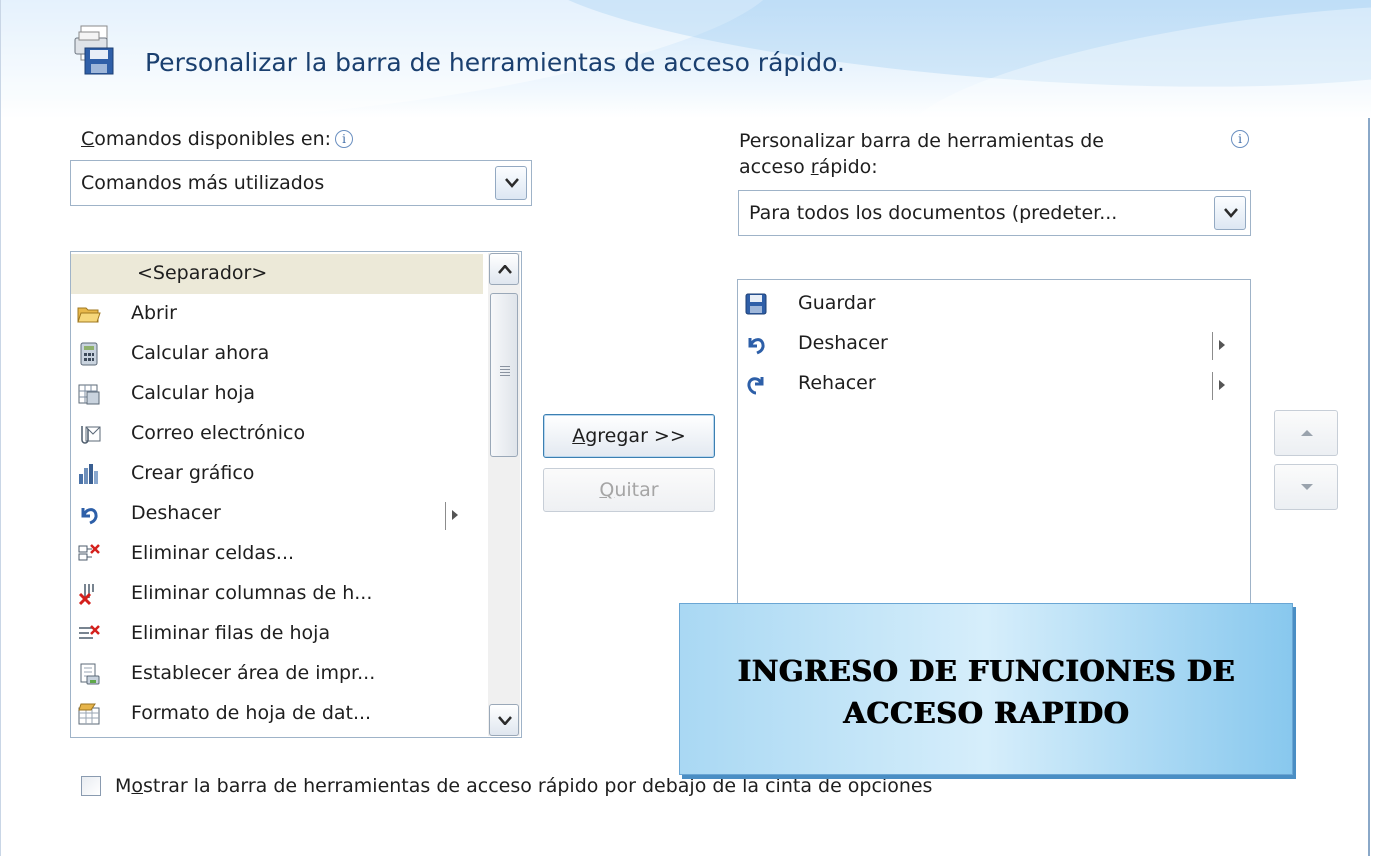 This screenshot has height=856, width=1376. Describe the element at coordinates (154, 313) in the screenshot. I see `list-item-label: Abrir` at that location.